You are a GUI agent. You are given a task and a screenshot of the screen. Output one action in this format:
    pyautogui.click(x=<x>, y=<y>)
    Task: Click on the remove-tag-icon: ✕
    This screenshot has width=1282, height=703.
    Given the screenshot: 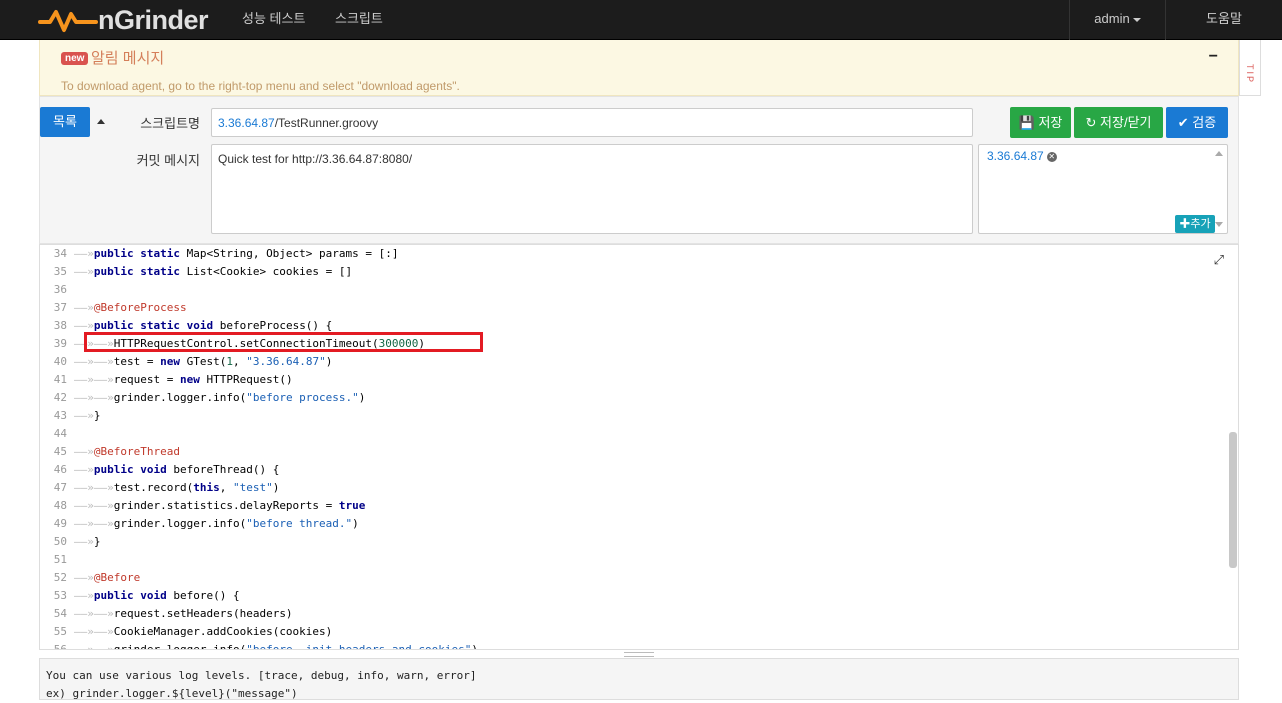 What is the action you would take?
    pyautogui.click(x=1051, y=156)
    